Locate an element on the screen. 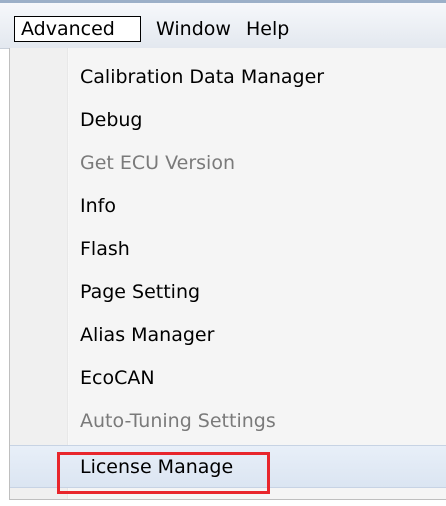 This screenshot has width=446, height=506. menu-item-license-manage: License Manage is located at coordinates (228, 466).